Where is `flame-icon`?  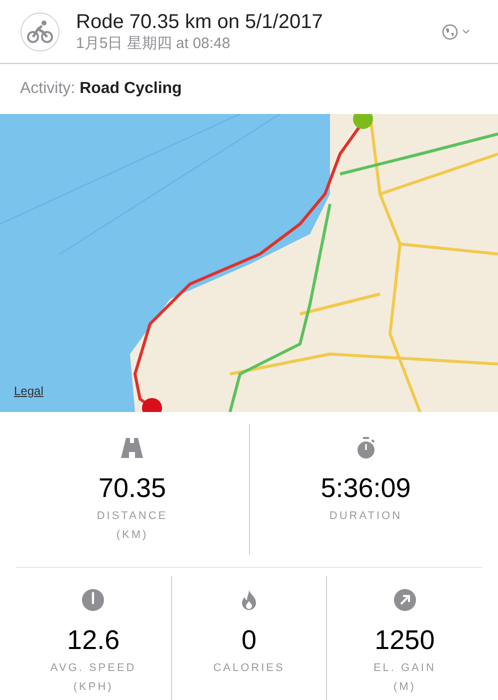
flame-icon is located at coordinates (249, 600).